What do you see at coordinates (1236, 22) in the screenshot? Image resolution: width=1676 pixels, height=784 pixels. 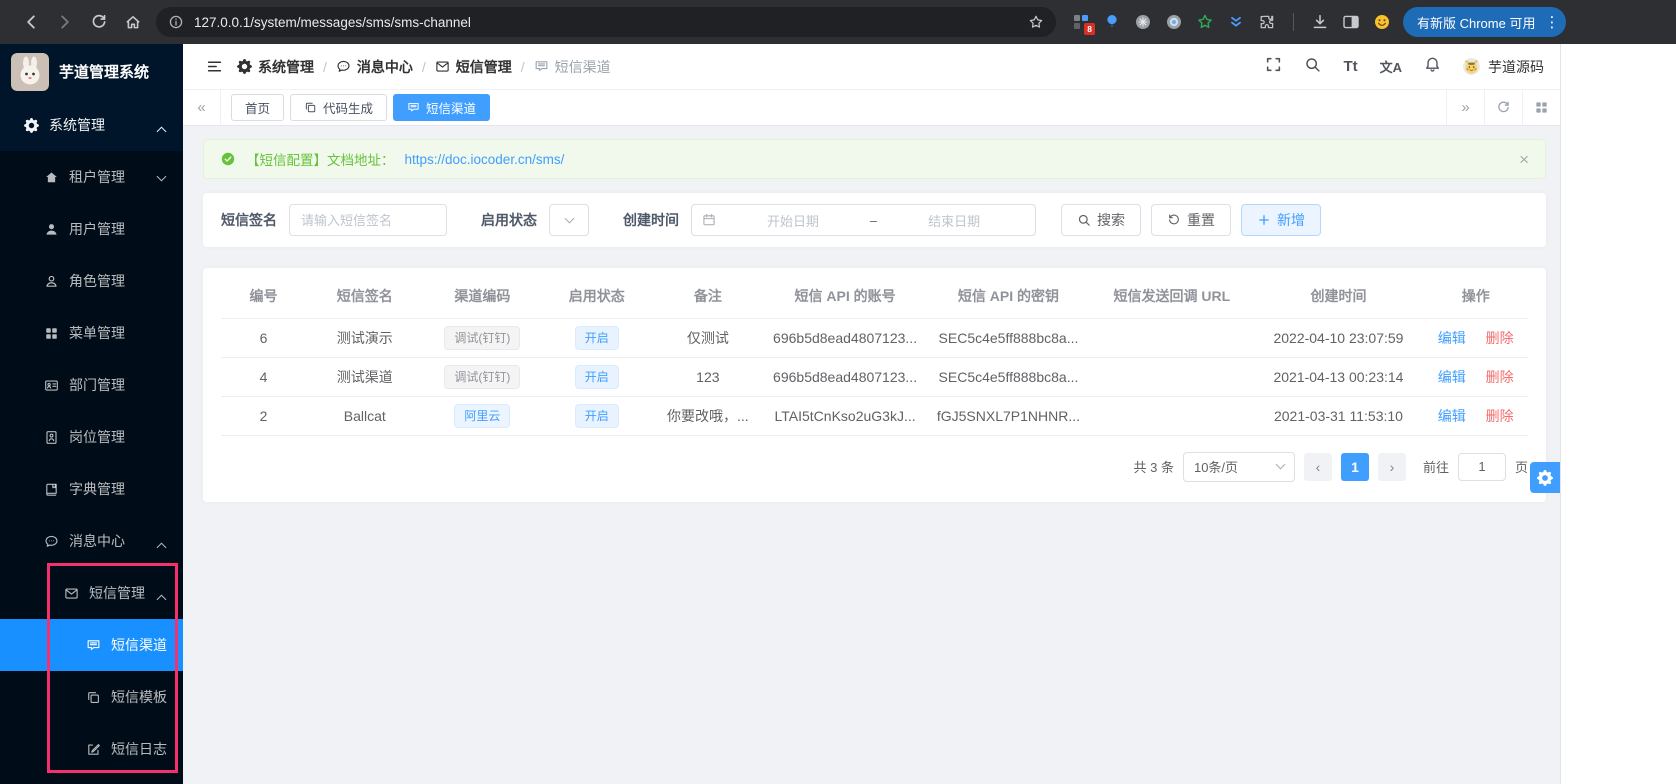 I see `extension-chevrons-icon` at bounding box center [1236, 22].